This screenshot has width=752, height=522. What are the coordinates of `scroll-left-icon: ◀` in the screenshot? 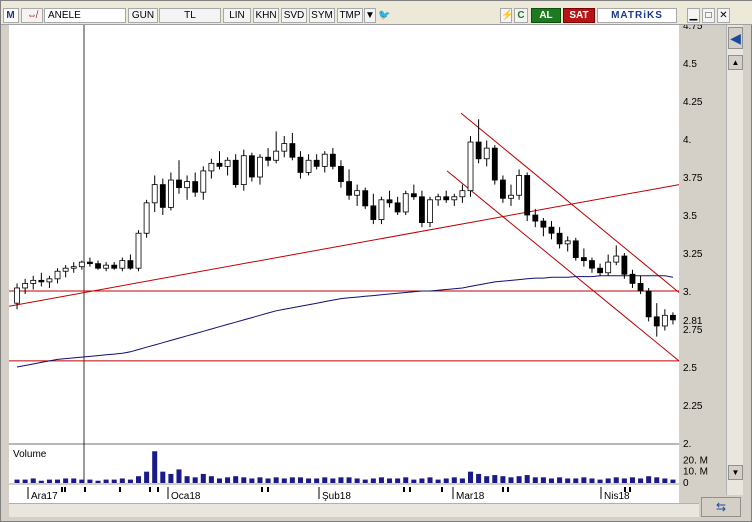 It's located at (735, 38).